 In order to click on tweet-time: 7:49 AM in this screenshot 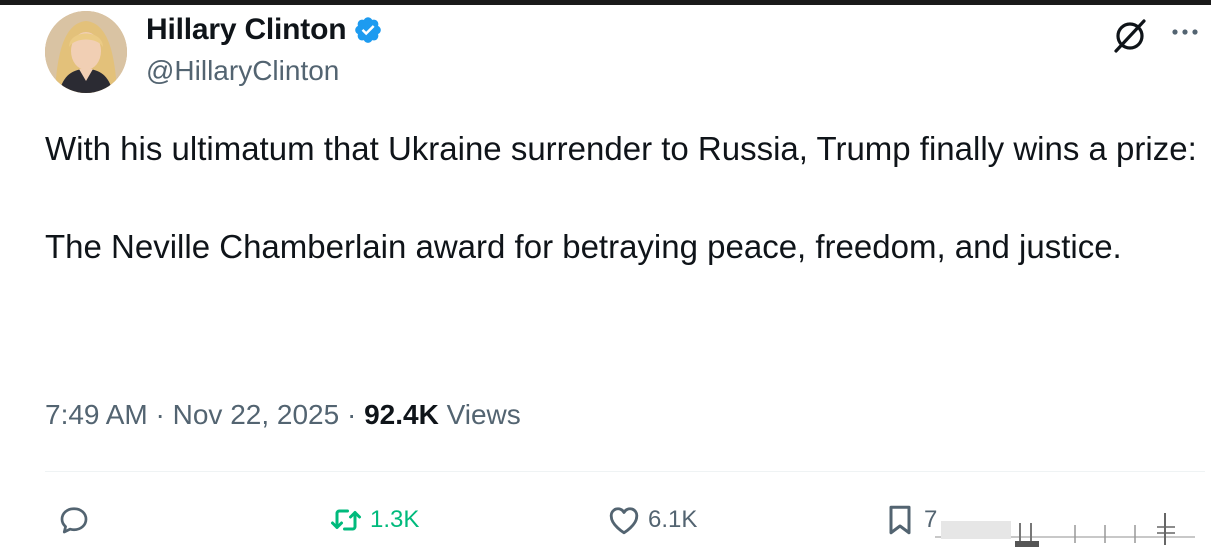, I will do `click(96, 414)`.